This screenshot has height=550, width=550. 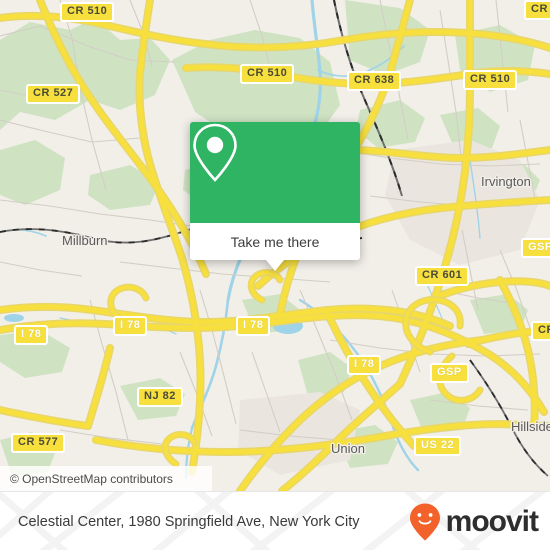 I want to click on road-shield: CR, so click(x=540, y=331).